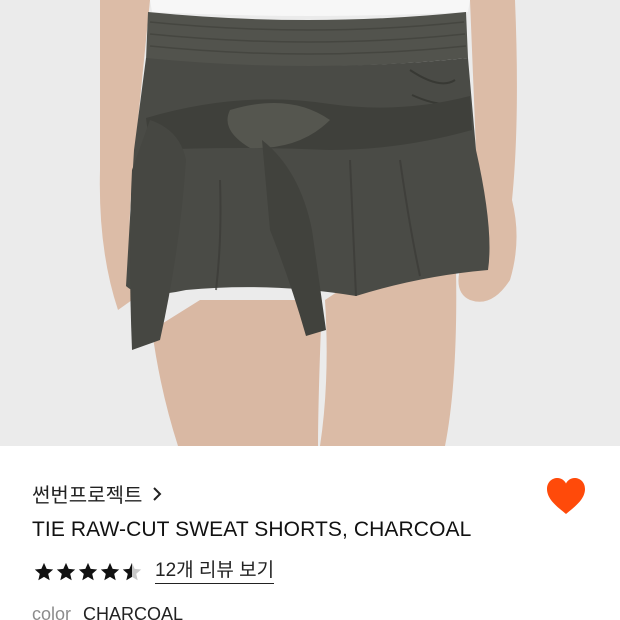 The image size is (620, 620). Describe the element at coordinates (52, 612) in the screenshot. I see `color-label: color` at that location.